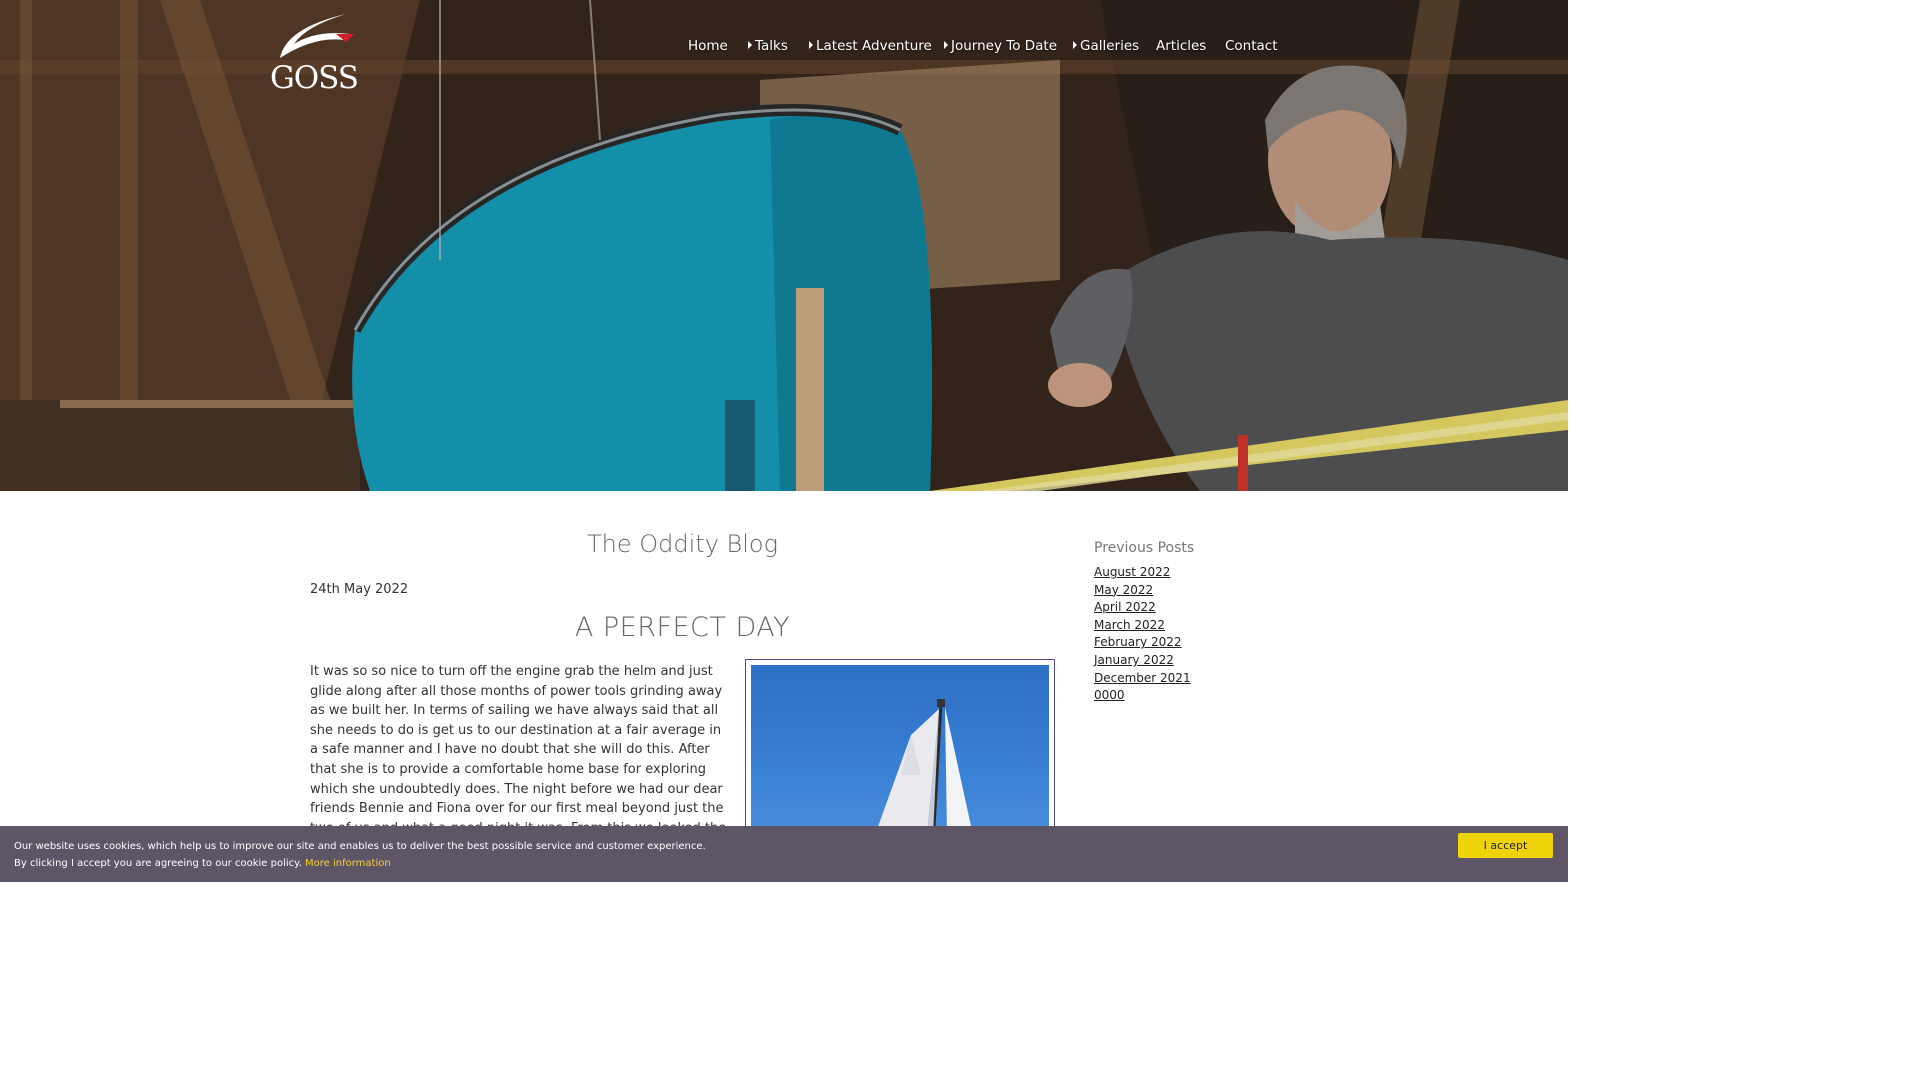 This screenshot has height=1080, width=1920. What do you see at coordinates (874, 46) in the screenshot?
I see `nav-label: Latest Adventure` at bounding box center [874, 46].